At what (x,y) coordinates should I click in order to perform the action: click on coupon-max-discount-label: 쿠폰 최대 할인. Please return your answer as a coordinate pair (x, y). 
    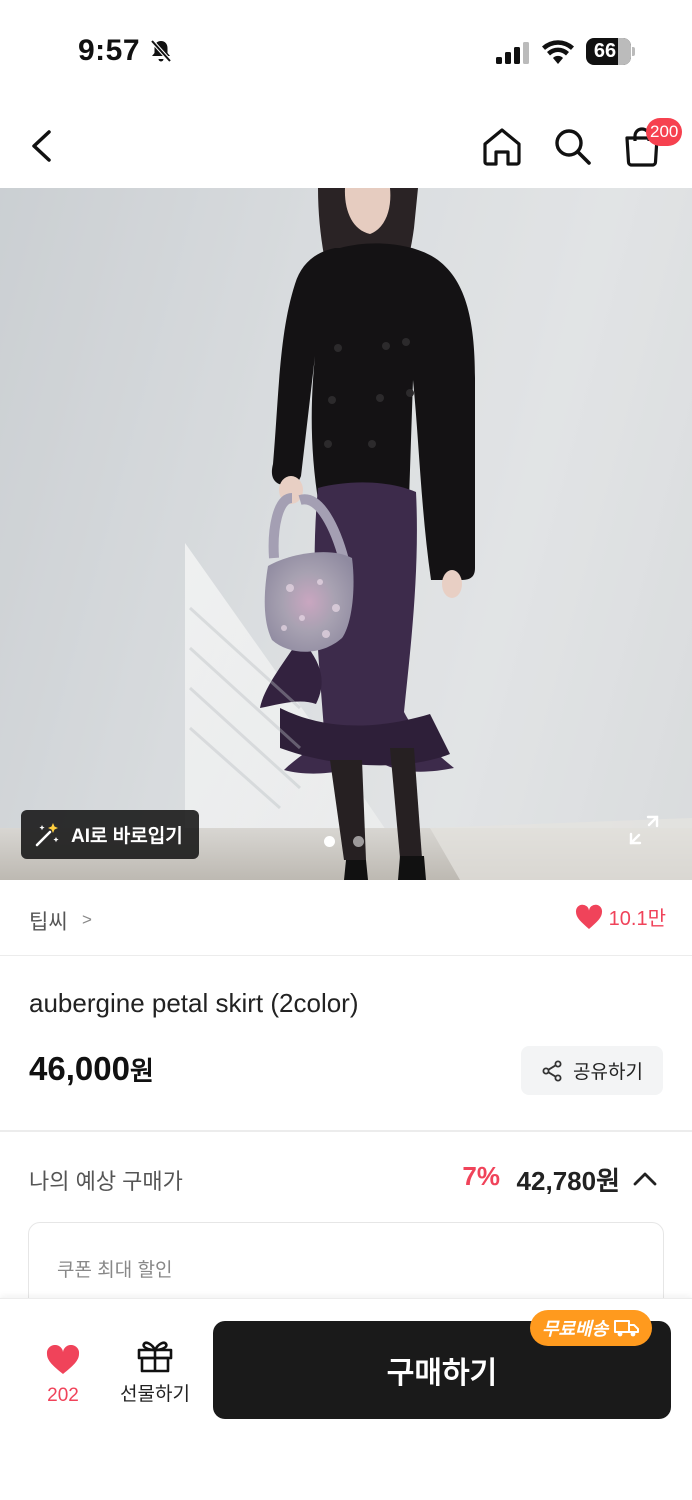
    Looking at the image, I should click on (115, 1270).